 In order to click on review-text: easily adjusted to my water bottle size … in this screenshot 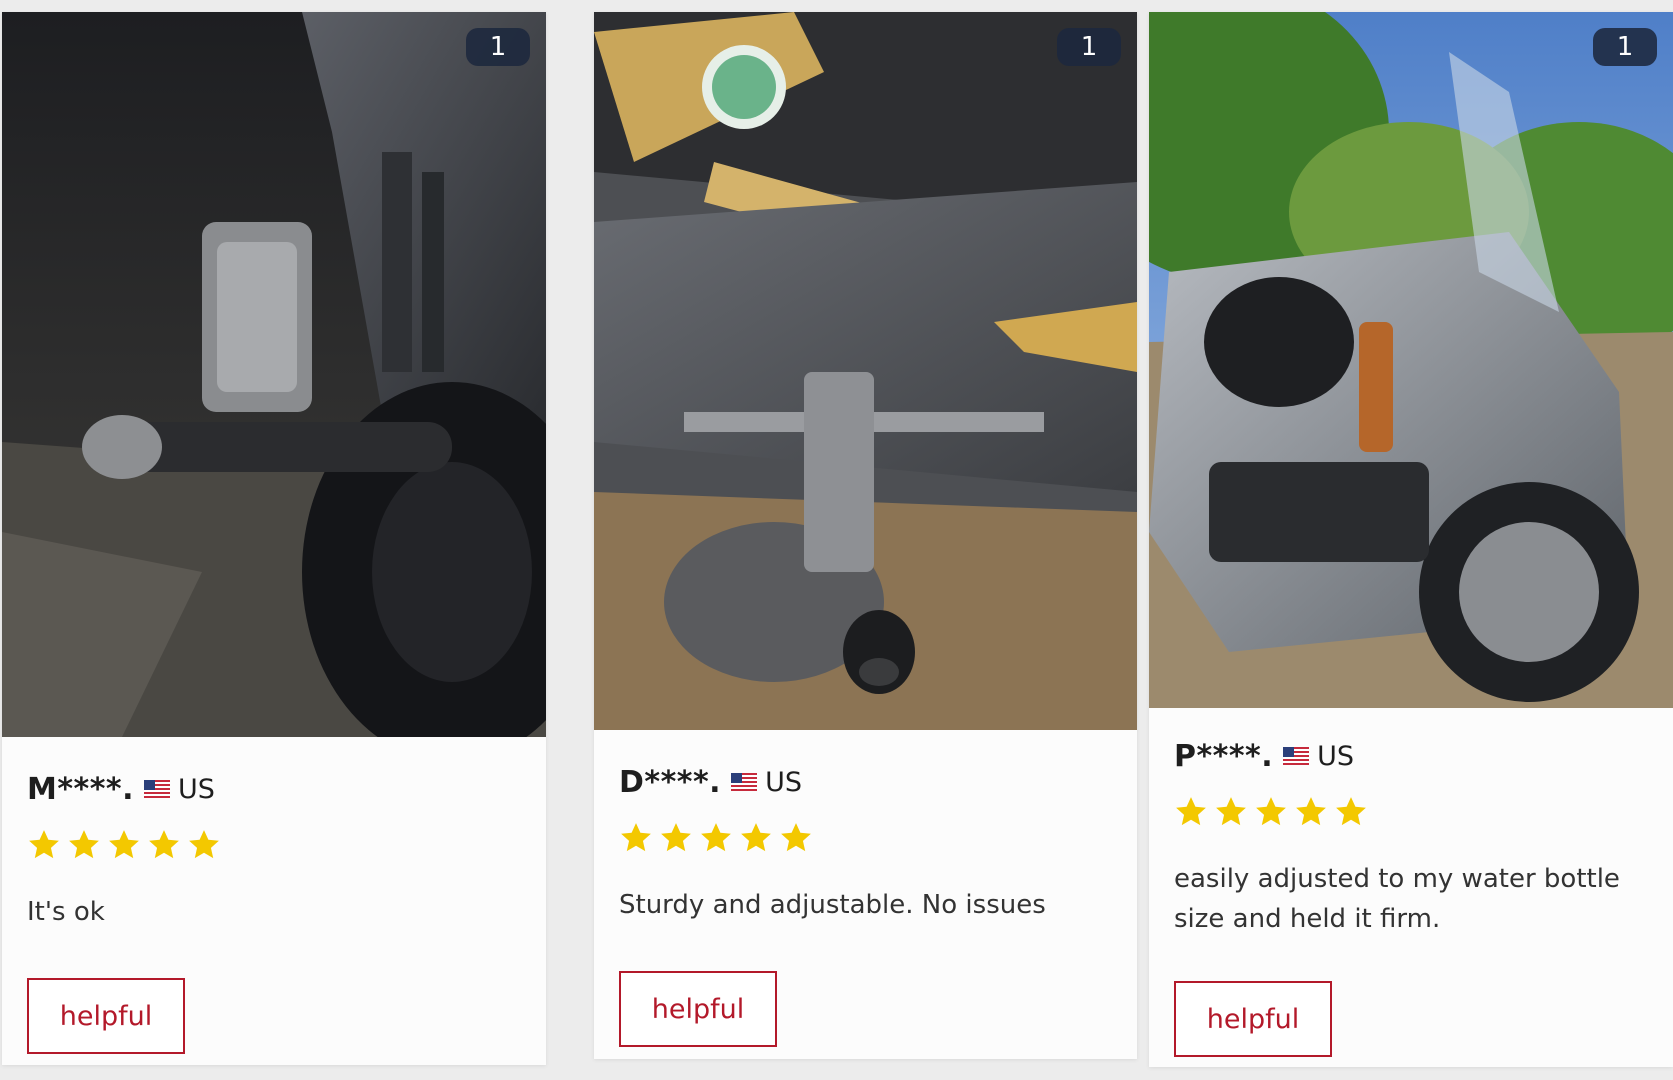, I will do `click(1397, 899)`.